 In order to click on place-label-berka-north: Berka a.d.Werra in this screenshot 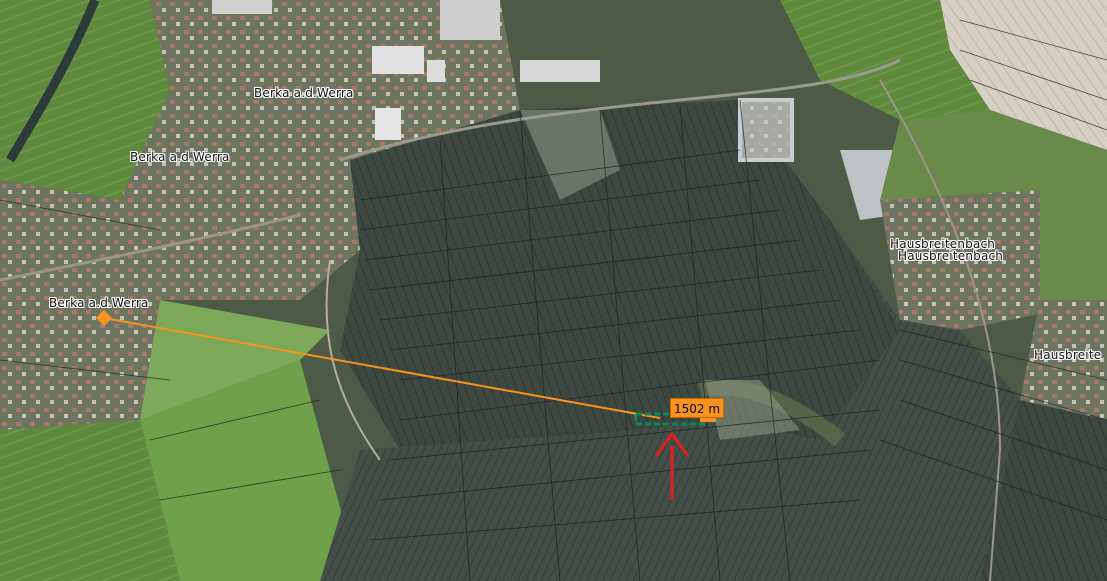, I will do `click(304, 93)`.